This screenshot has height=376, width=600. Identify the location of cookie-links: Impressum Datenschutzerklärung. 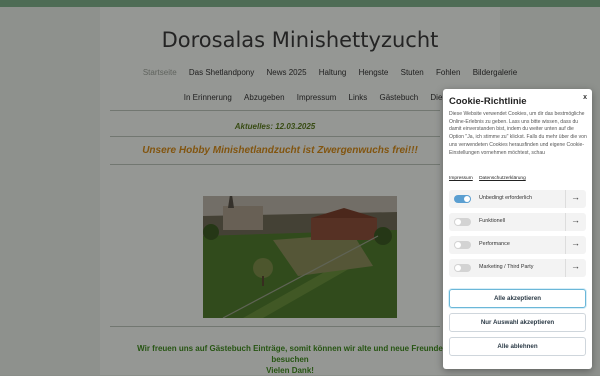
(490, 178).